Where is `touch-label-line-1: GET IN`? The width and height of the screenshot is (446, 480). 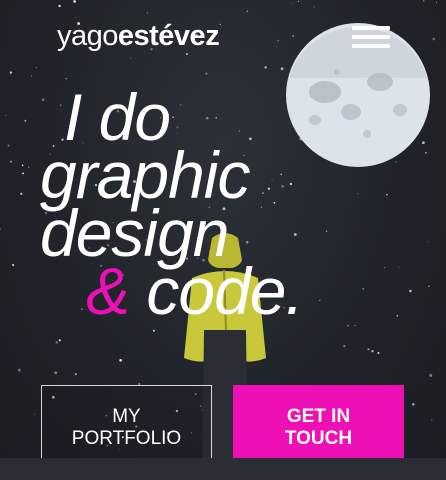
touch-label-line-1: GET IN is located at coordinates (318, 416).